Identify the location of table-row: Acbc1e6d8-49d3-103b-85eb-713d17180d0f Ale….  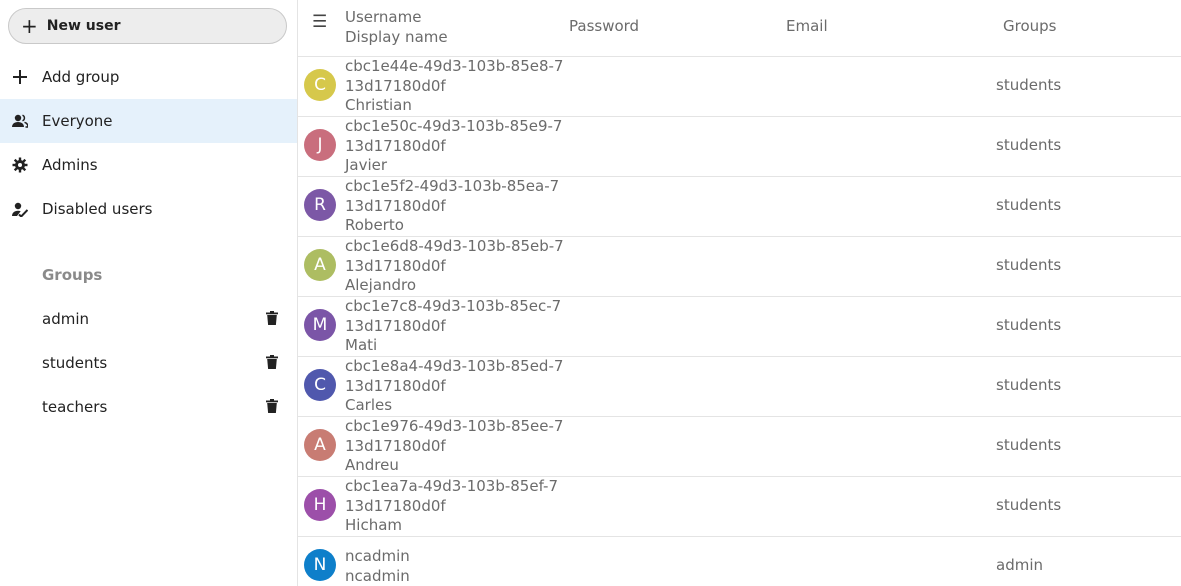
(739, 267).